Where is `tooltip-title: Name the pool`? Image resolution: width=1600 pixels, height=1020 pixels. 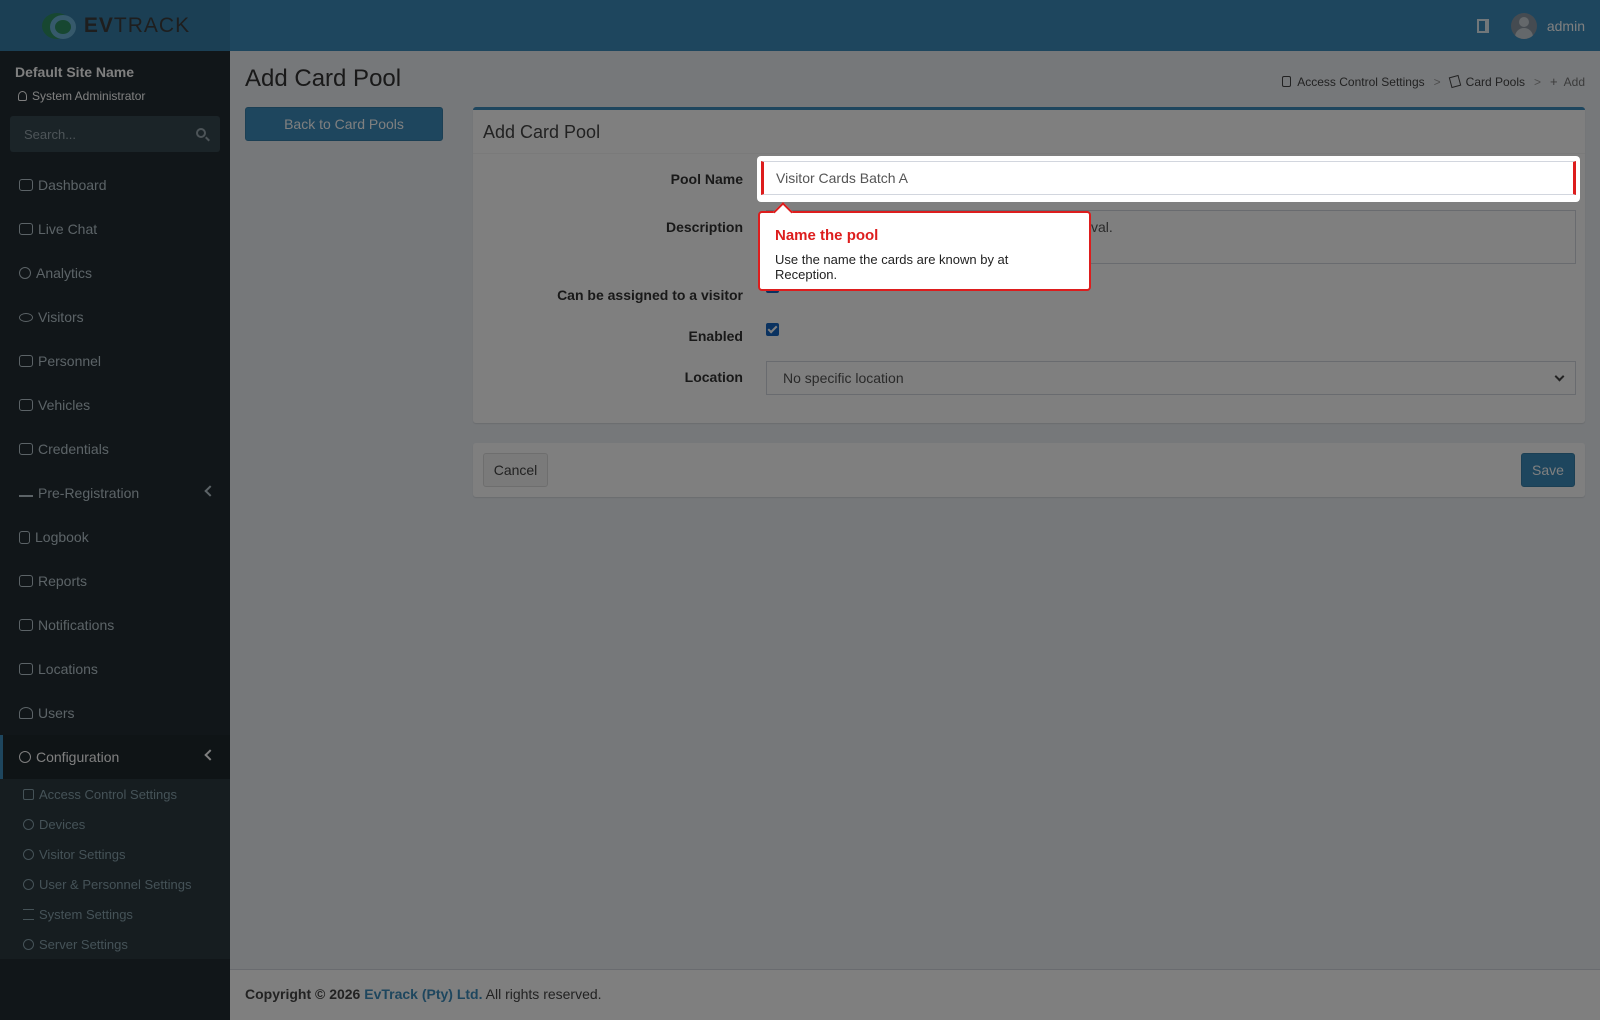 tooltip-title: Name the pool is located at coordinates (827, 235).